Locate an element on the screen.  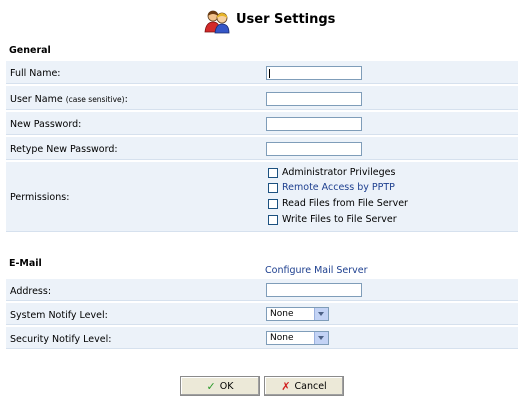
pptp-label: Remote Access by PPTP is located at coordinates (338, 187).